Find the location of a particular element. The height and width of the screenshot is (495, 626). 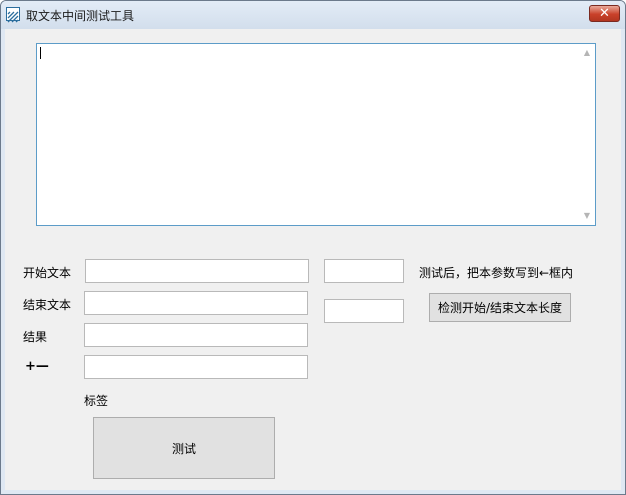

result-input is located at coordinates (196, 335).